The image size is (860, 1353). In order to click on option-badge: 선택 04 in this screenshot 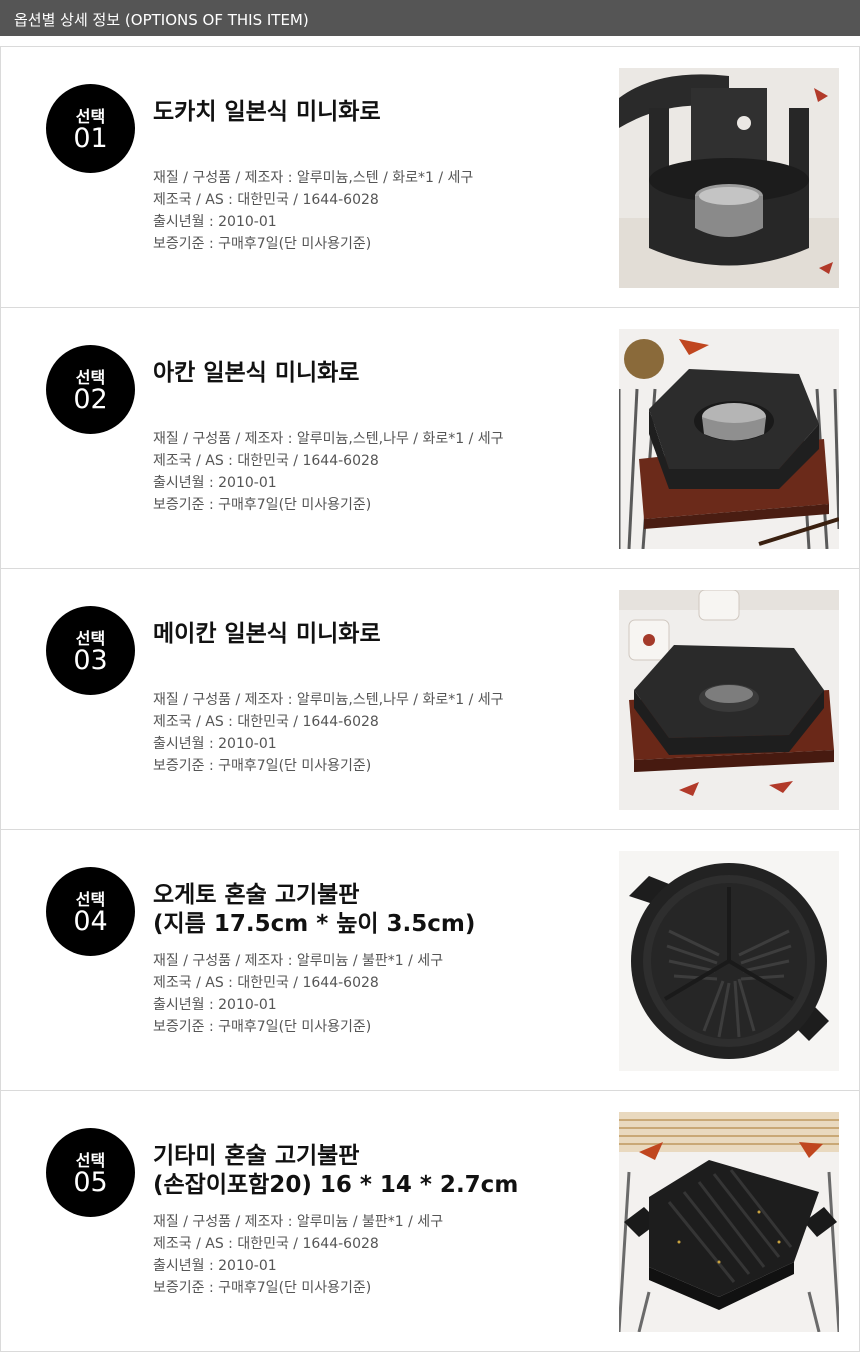, I will do `click(90, 911)`.